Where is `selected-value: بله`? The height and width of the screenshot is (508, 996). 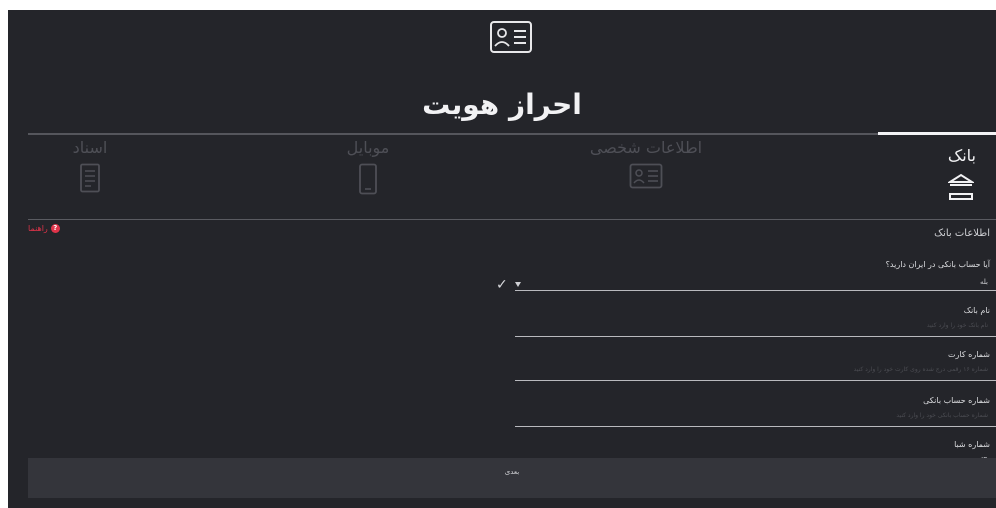
selected-value: بله is located at coordinates (983, 282).